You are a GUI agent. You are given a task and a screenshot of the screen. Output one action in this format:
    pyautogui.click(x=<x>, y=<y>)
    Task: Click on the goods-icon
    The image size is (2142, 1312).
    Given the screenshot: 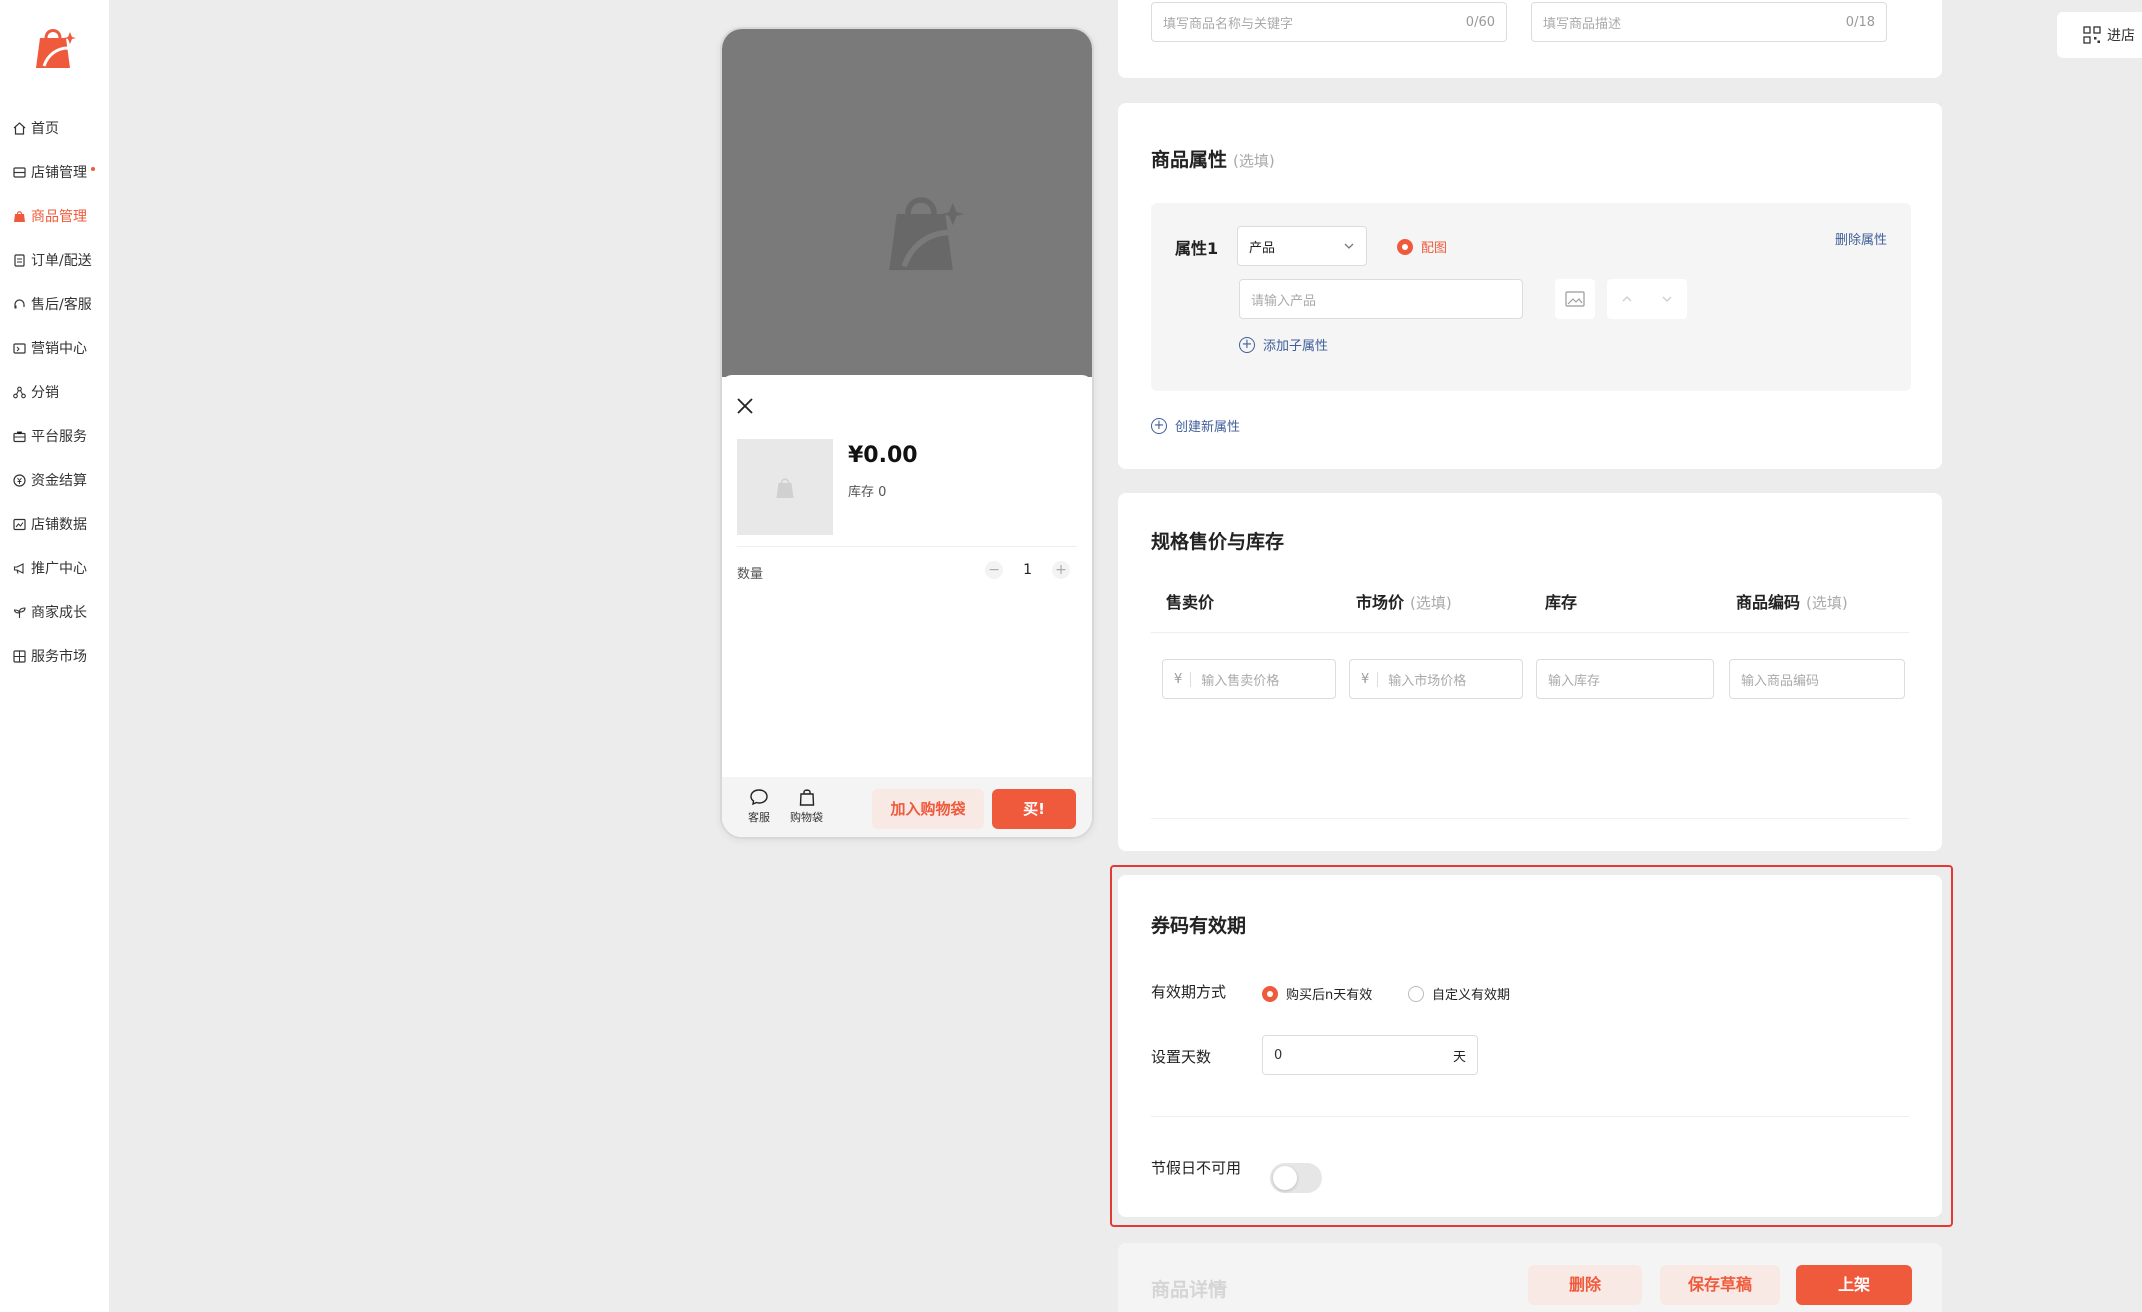 What is the action you would take?
    pyautogui.click(x=19, y=216)
    